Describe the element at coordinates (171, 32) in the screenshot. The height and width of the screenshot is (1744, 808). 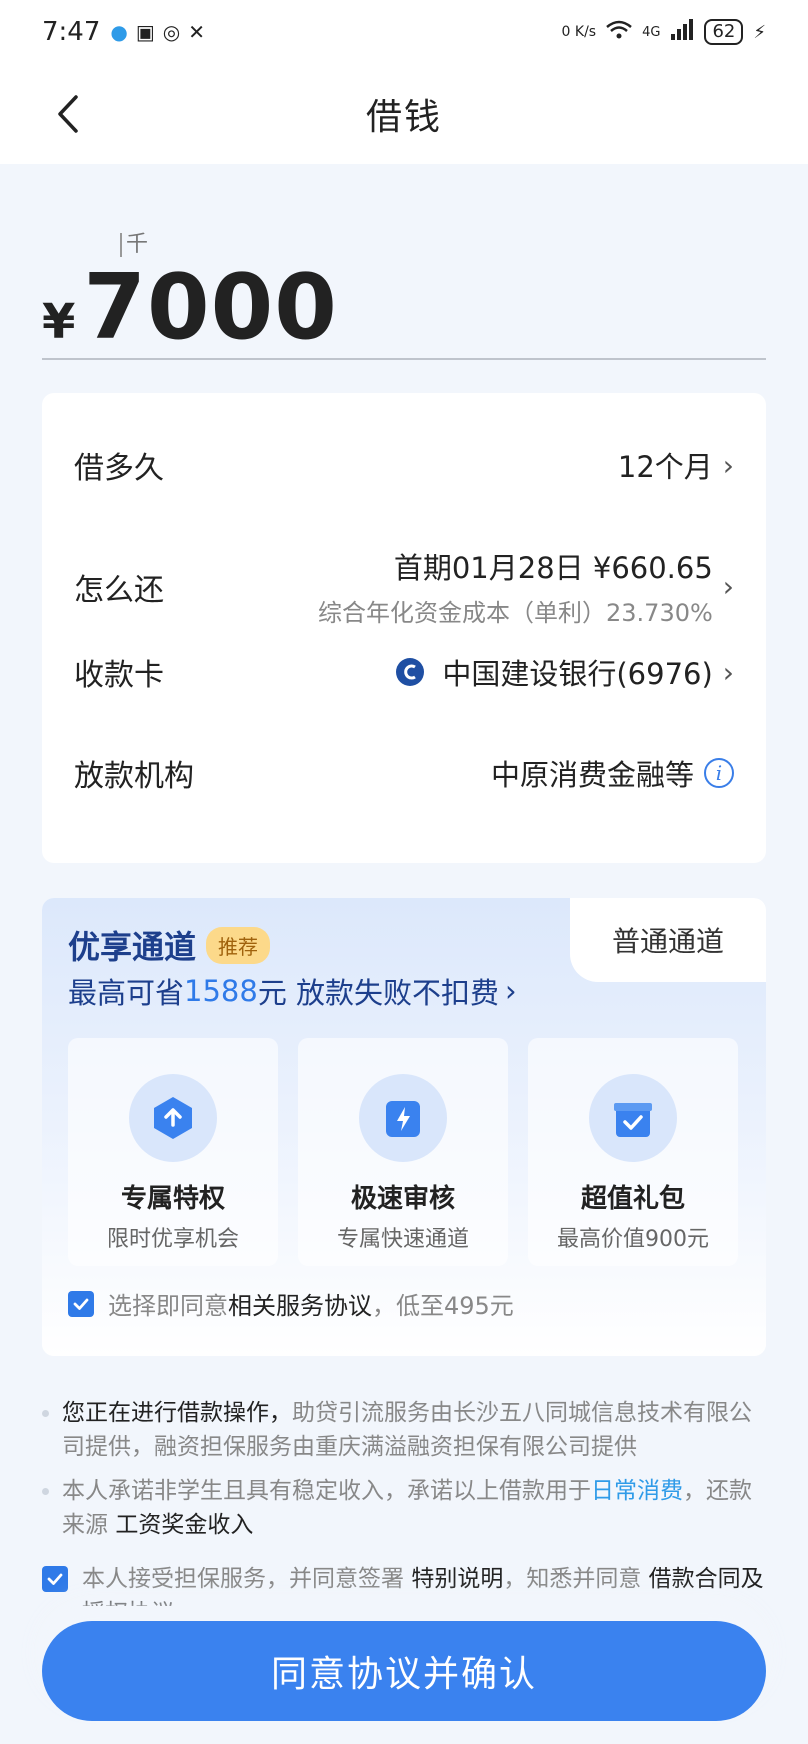
I see `alarm-icon: ◎` at that location.